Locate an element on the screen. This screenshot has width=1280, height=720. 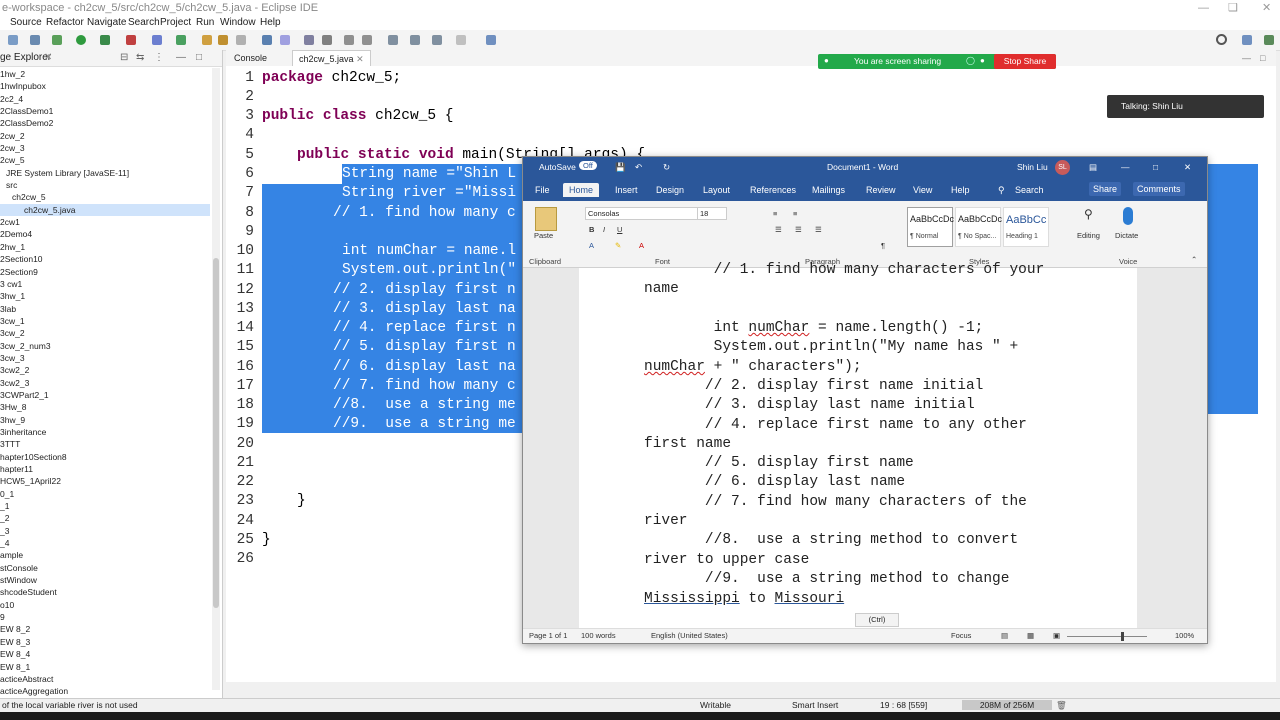
tree-item: 3 cw1 is located at coordinates (105, 284).